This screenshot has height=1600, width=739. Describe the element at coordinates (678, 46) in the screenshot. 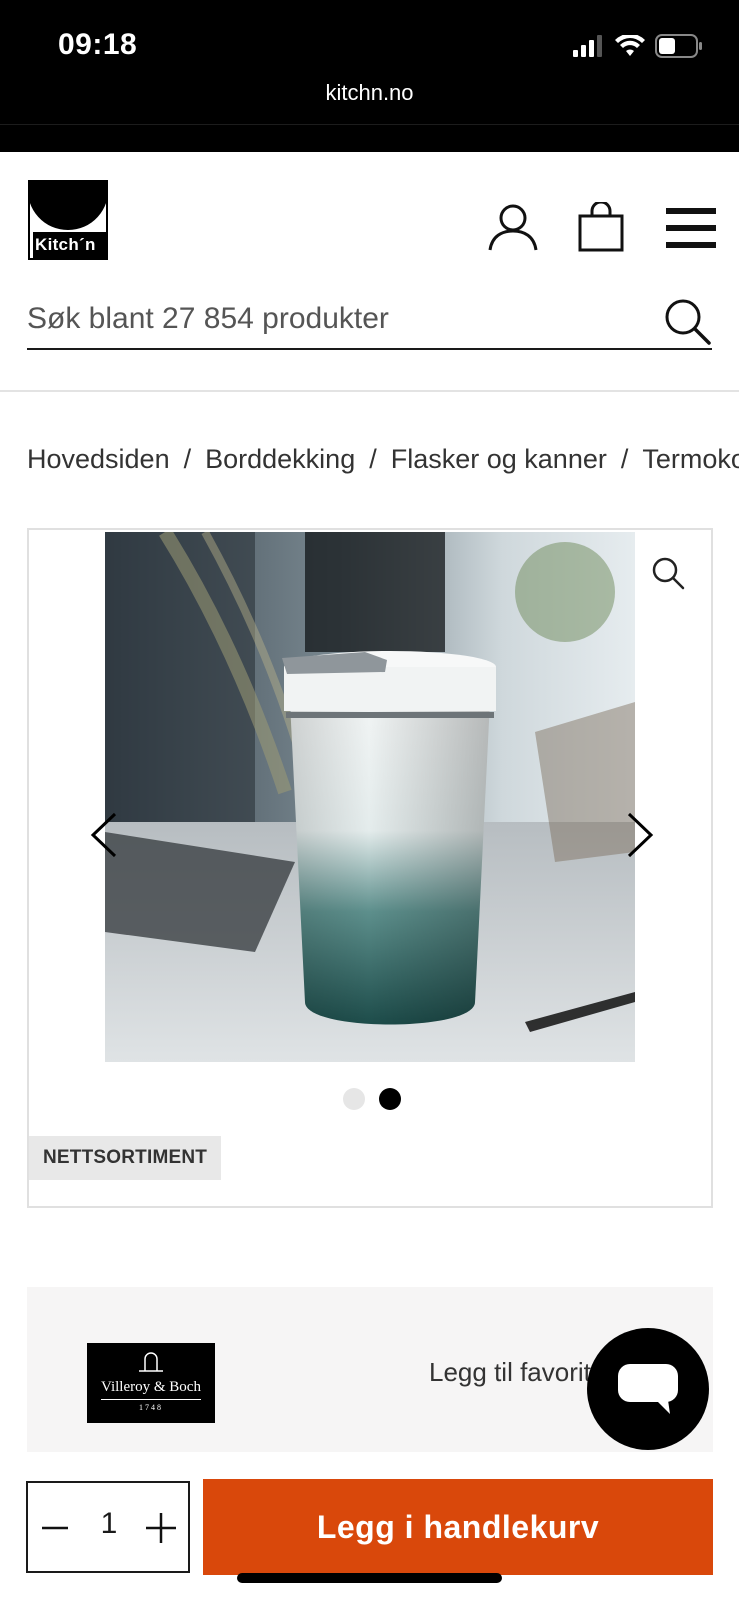

I see `battery-icon` at that location.